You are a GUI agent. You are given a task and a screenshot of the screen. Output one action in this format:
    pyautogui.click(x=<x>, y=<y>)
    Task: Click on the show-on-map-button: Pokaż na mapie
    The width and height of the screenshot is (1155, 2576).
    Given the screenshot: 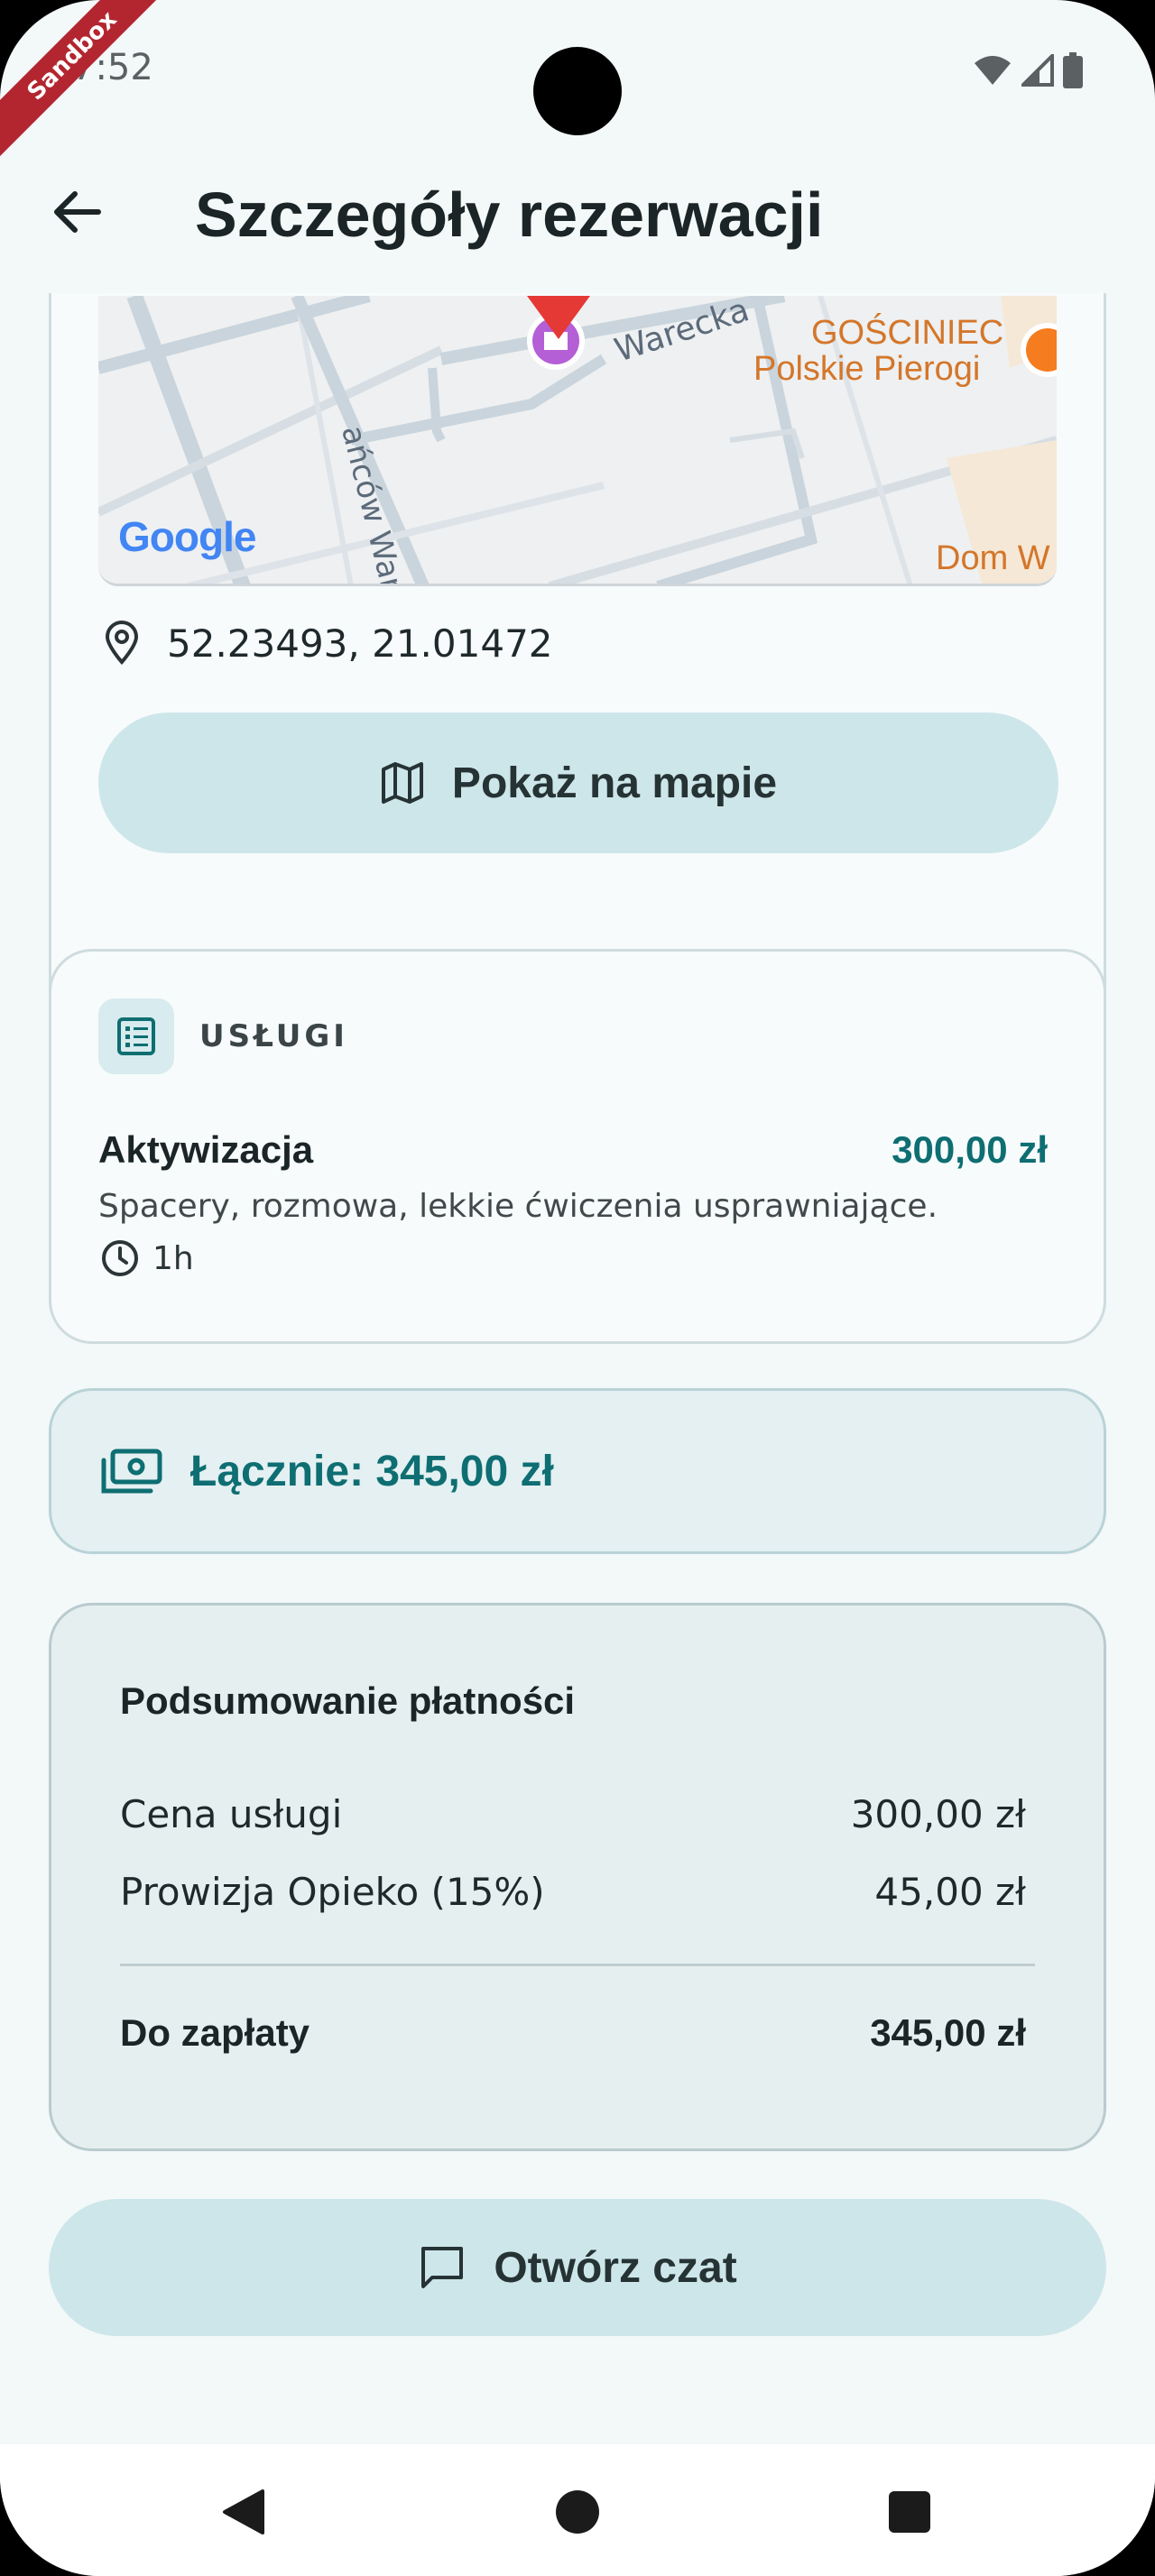 What is the action you would take?
    pyautogui.click(x=578, y=783)
    